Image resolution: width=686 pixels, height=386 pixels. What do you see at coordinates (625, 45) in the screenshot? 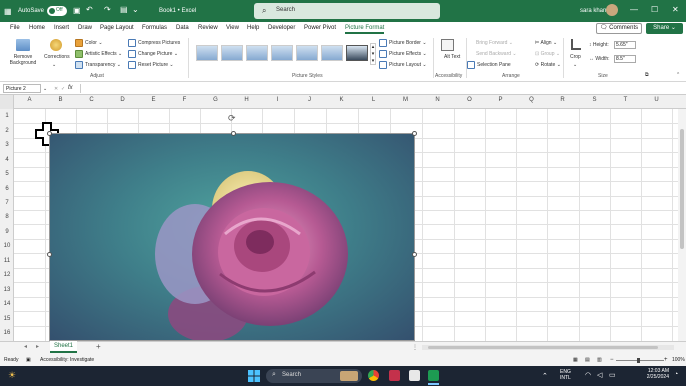
I see `height-input: 5.65"` at bounding box center [625, 45].